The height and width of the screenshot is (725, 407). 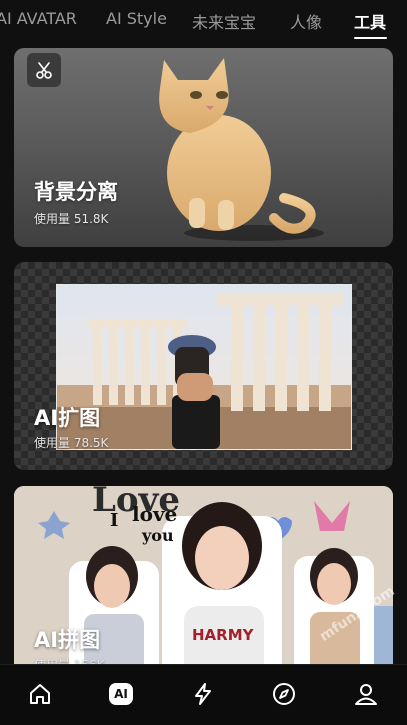 I want to click on card-usage: 使用量 78.5K, so click(x=71, y=443).